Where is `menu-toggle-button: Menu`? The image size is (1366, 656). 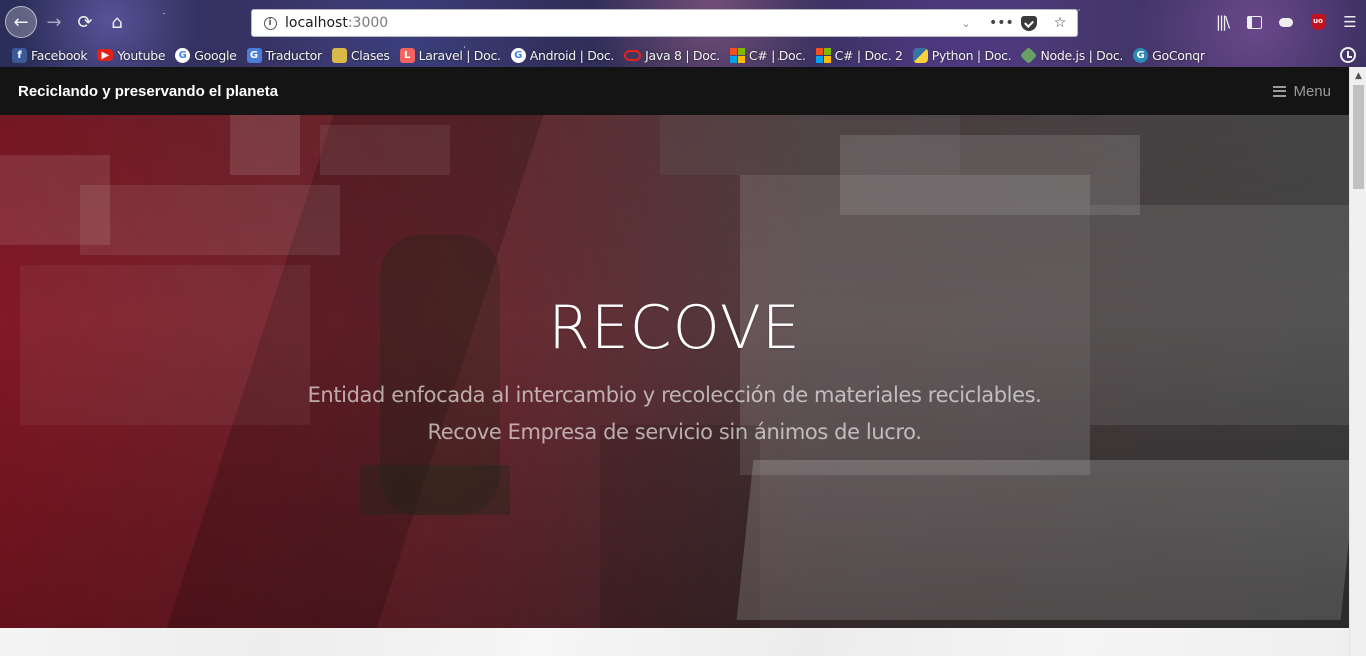 menu-toggle-button: Menu is located at coordinates (1302, 91).